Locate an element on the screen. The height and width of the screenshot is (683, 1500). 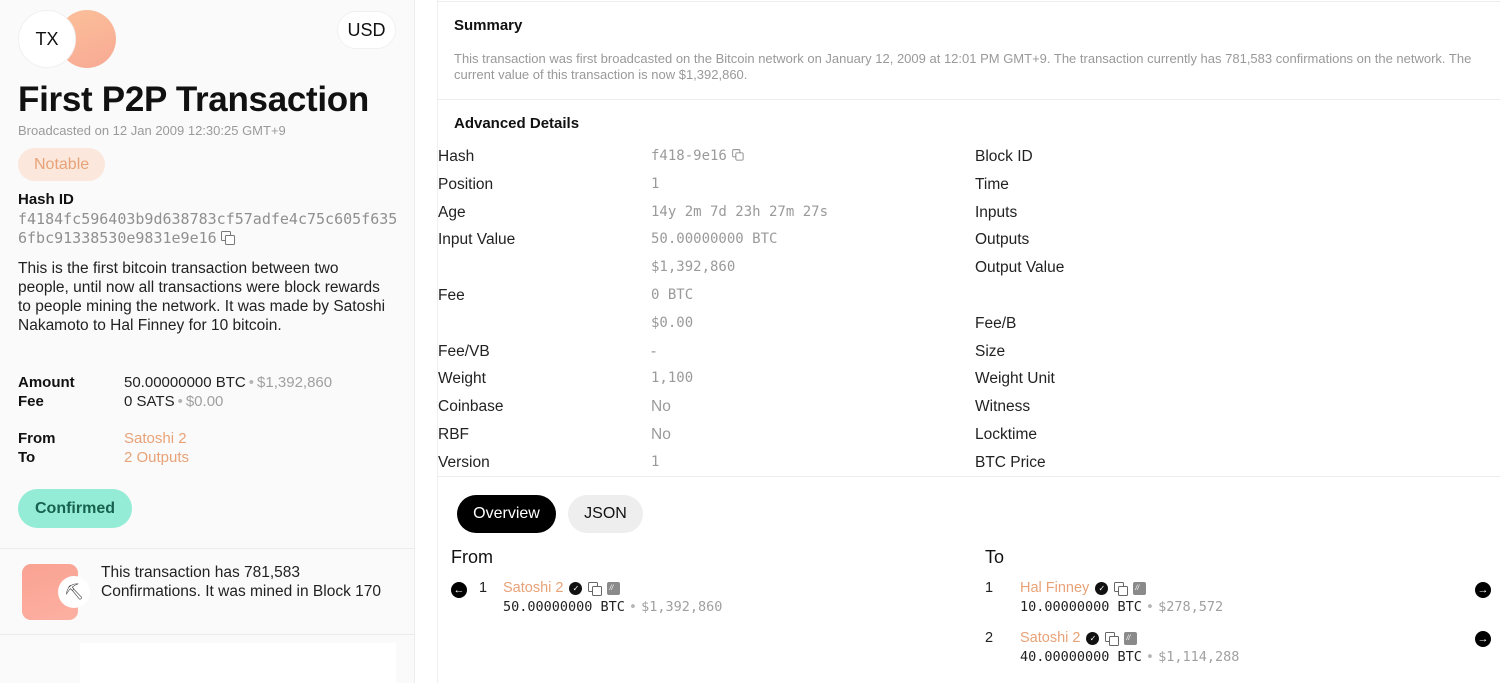
from-label: From is located at coordinates (37, 438).